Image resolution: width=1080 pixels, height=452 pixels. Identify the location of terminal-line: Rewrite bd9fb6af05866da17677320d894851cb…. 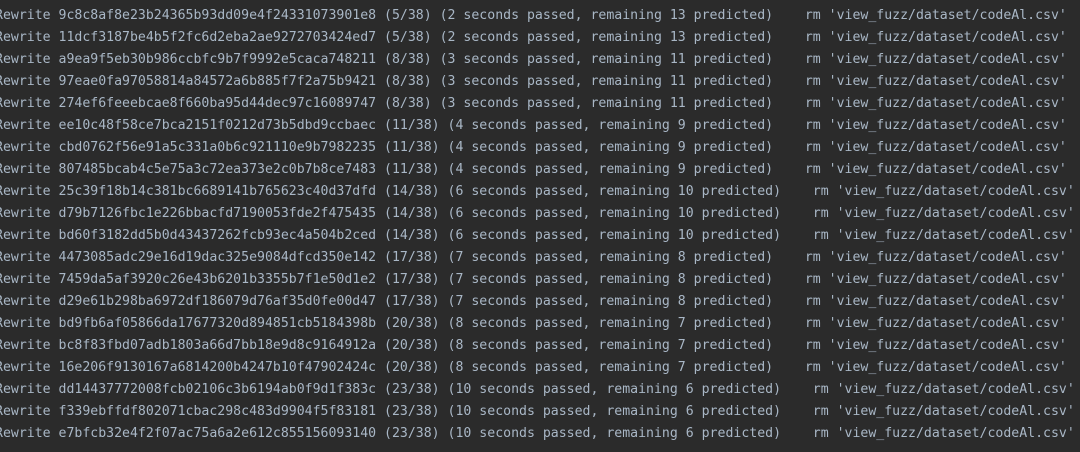
(533, 323).